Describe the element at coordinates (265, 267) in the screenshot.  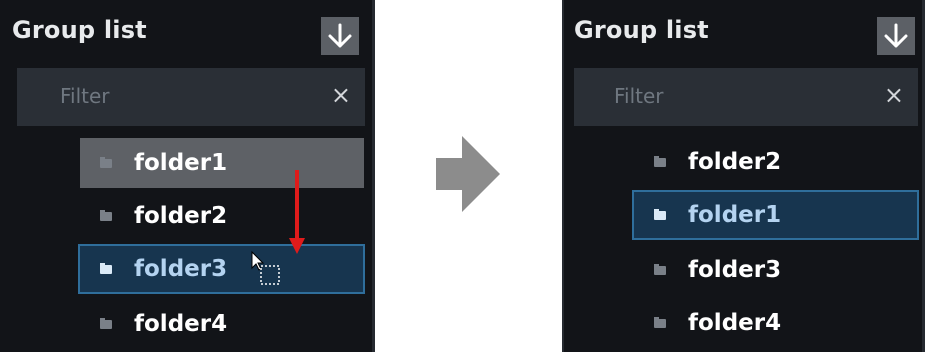
I see `drag-cursor-icon` at that location.